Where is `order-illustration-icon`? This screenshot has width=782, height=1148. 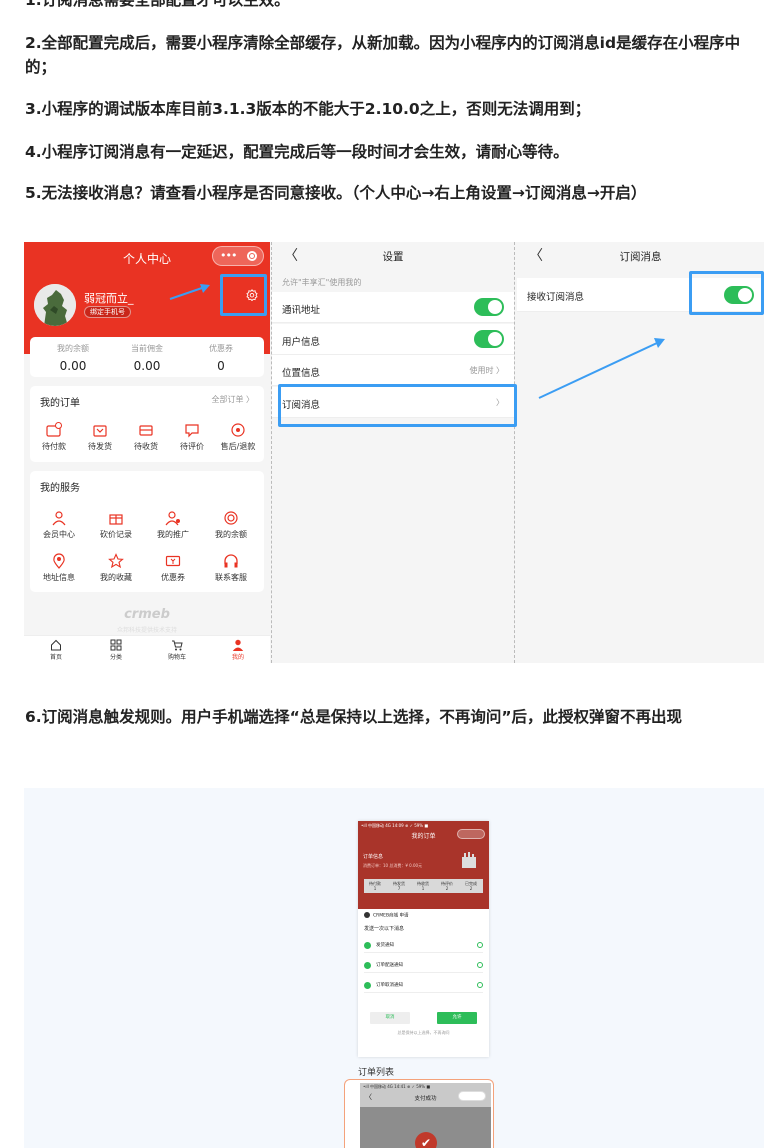
order-illustration-icon is located at coordinates (469, 860).